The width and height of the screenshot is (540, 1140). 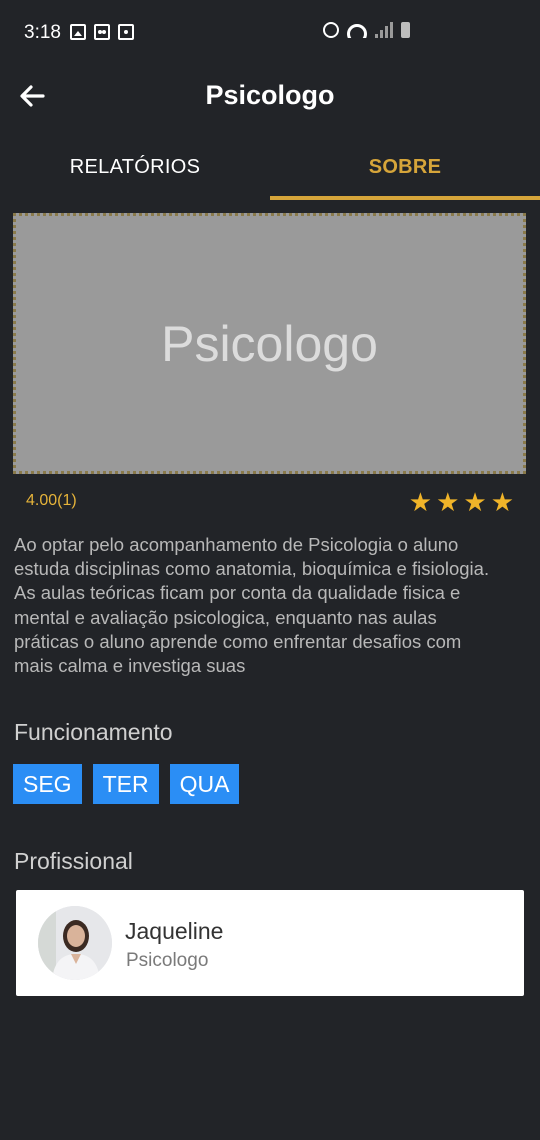 I want to click on day-chip-seg: SEG, so click(x=47, y=784).